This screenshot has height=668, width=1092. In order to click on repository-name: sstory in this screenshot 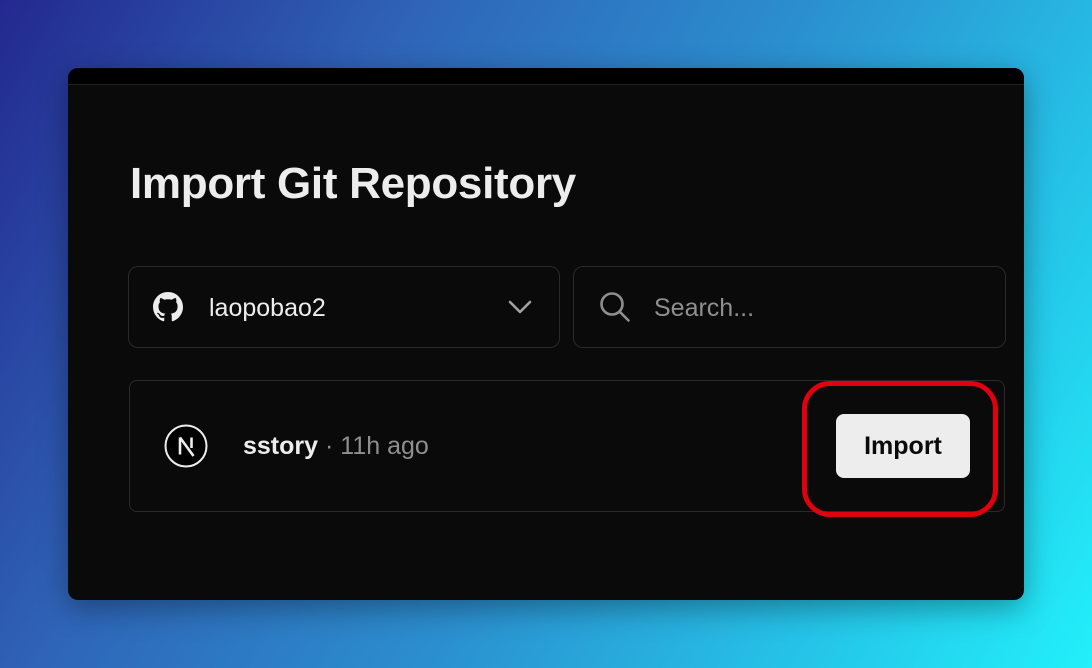, I will do `click(280, 446)`.